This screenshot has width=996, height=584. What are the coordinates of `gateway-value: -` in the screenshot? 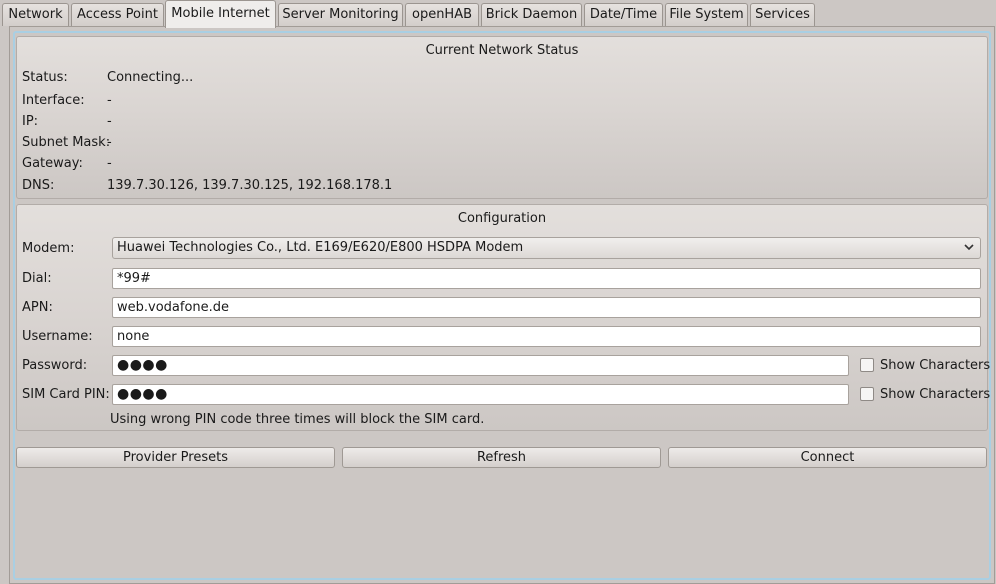 It's located at (109, 163).